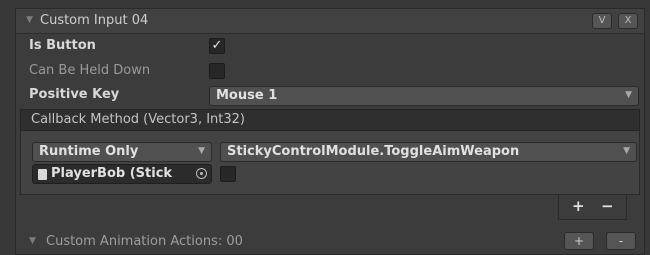 This screenshot has height=255, width=650. What do you see at coordinates (330, 47) in the screenshot?
I see `is-button-row: Is Button ✓` at bounding box center [330, 47].